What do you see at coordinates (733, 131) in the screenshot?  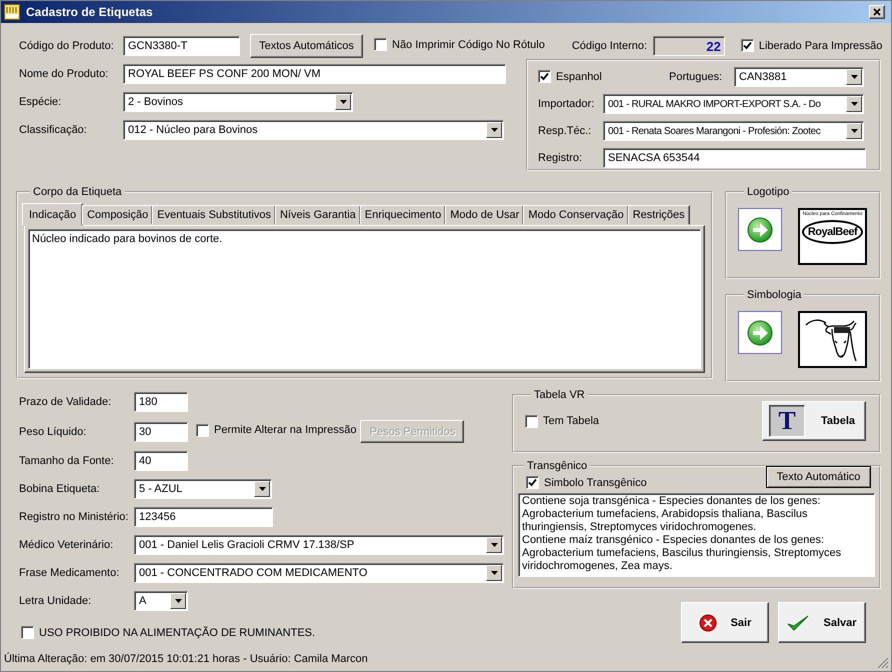 I see `dropdown: 001 - Renata Soares Marangoni - Profesión: Zootec` at bounding box center [733, 131].